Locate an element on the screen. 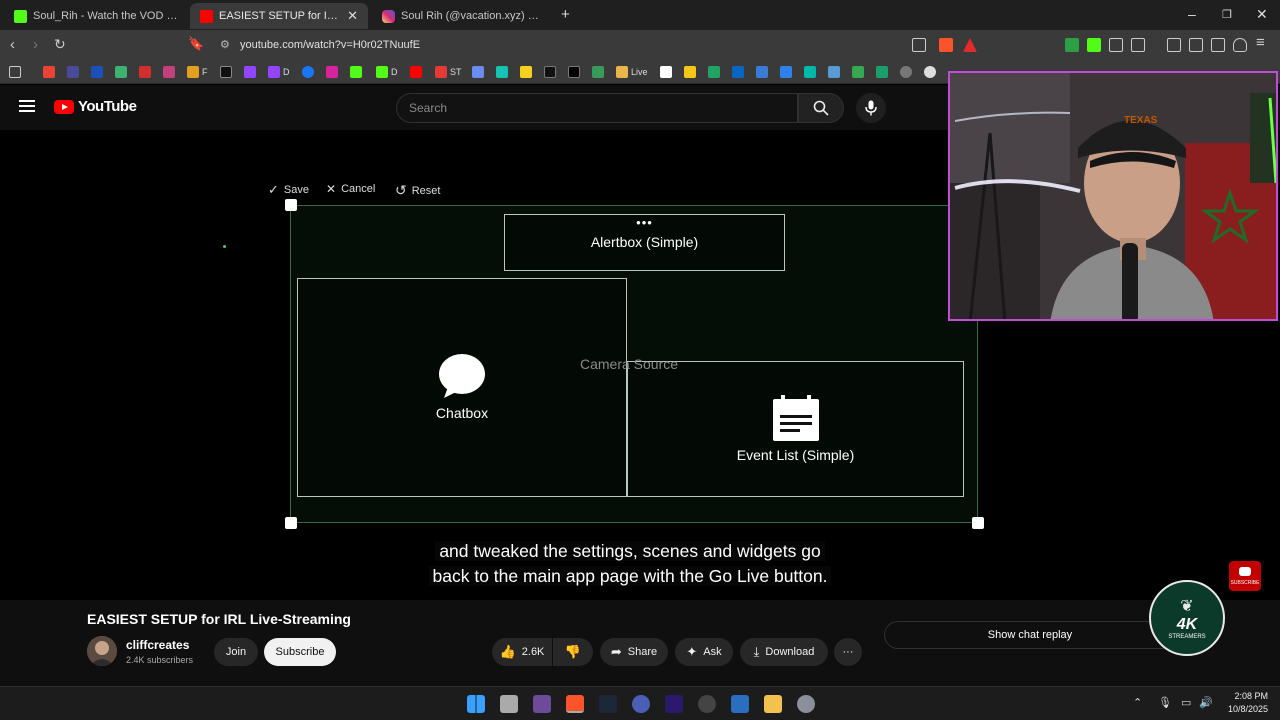 The image size is (1280, 720). extension-icon is located at coordinates (1072, 45).